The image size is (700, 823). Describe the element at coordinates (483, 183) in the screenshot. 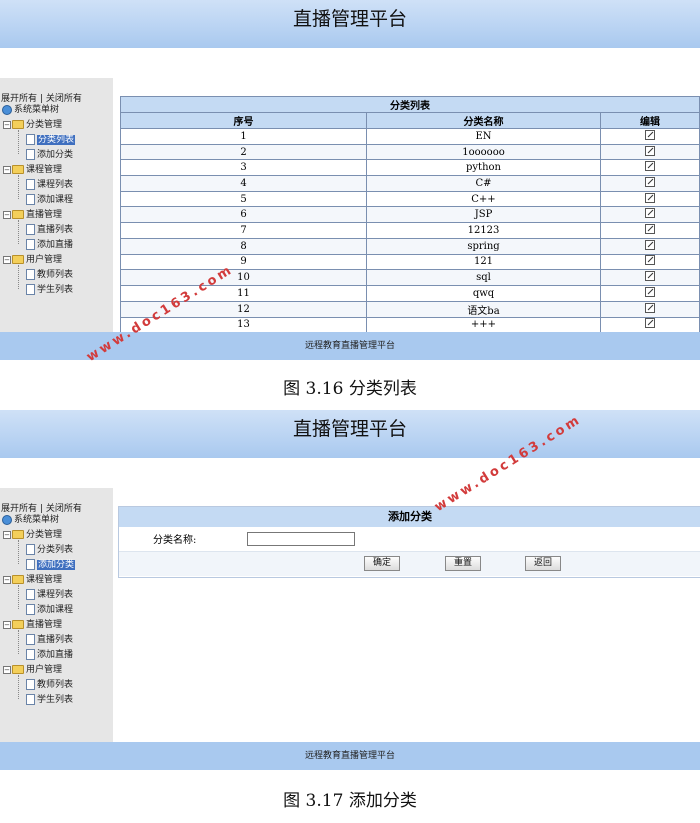

I see `cell-name: C#` at that location.